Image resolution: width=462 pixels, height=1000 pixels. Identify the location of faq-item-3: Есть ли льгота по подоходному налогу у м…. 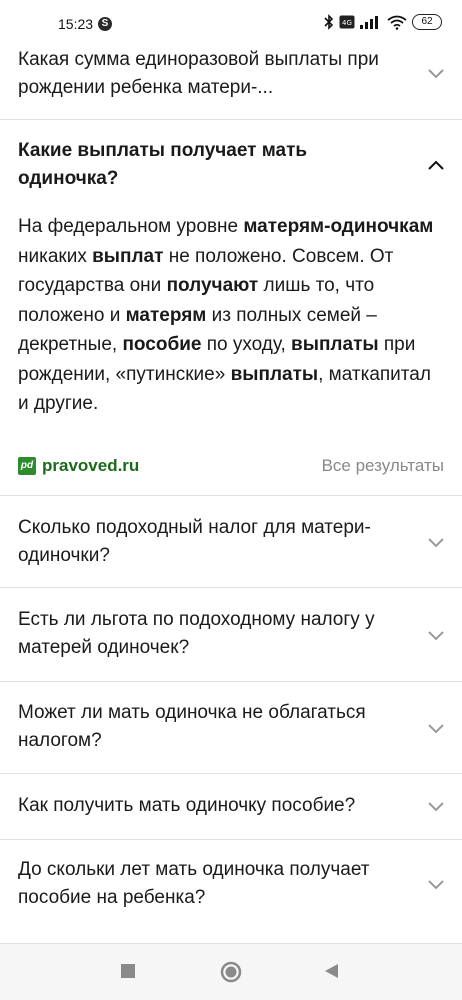
(231, 635).